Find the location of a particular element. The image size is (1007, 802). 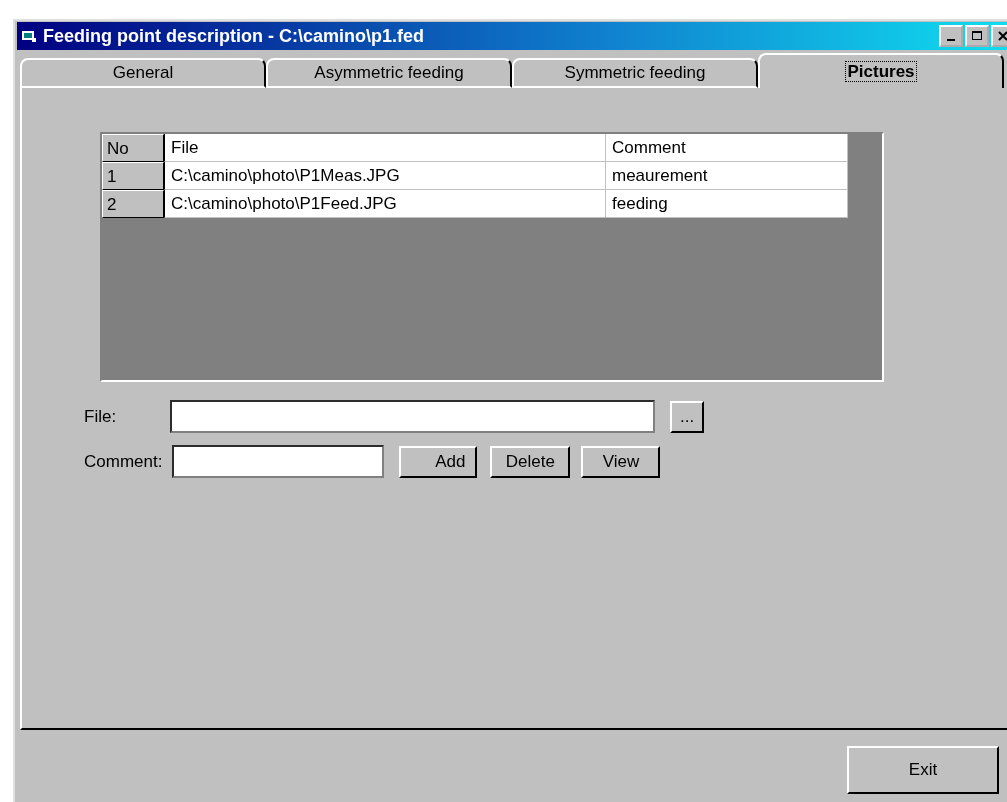

maximize-button is located at coordinates (977, 36).